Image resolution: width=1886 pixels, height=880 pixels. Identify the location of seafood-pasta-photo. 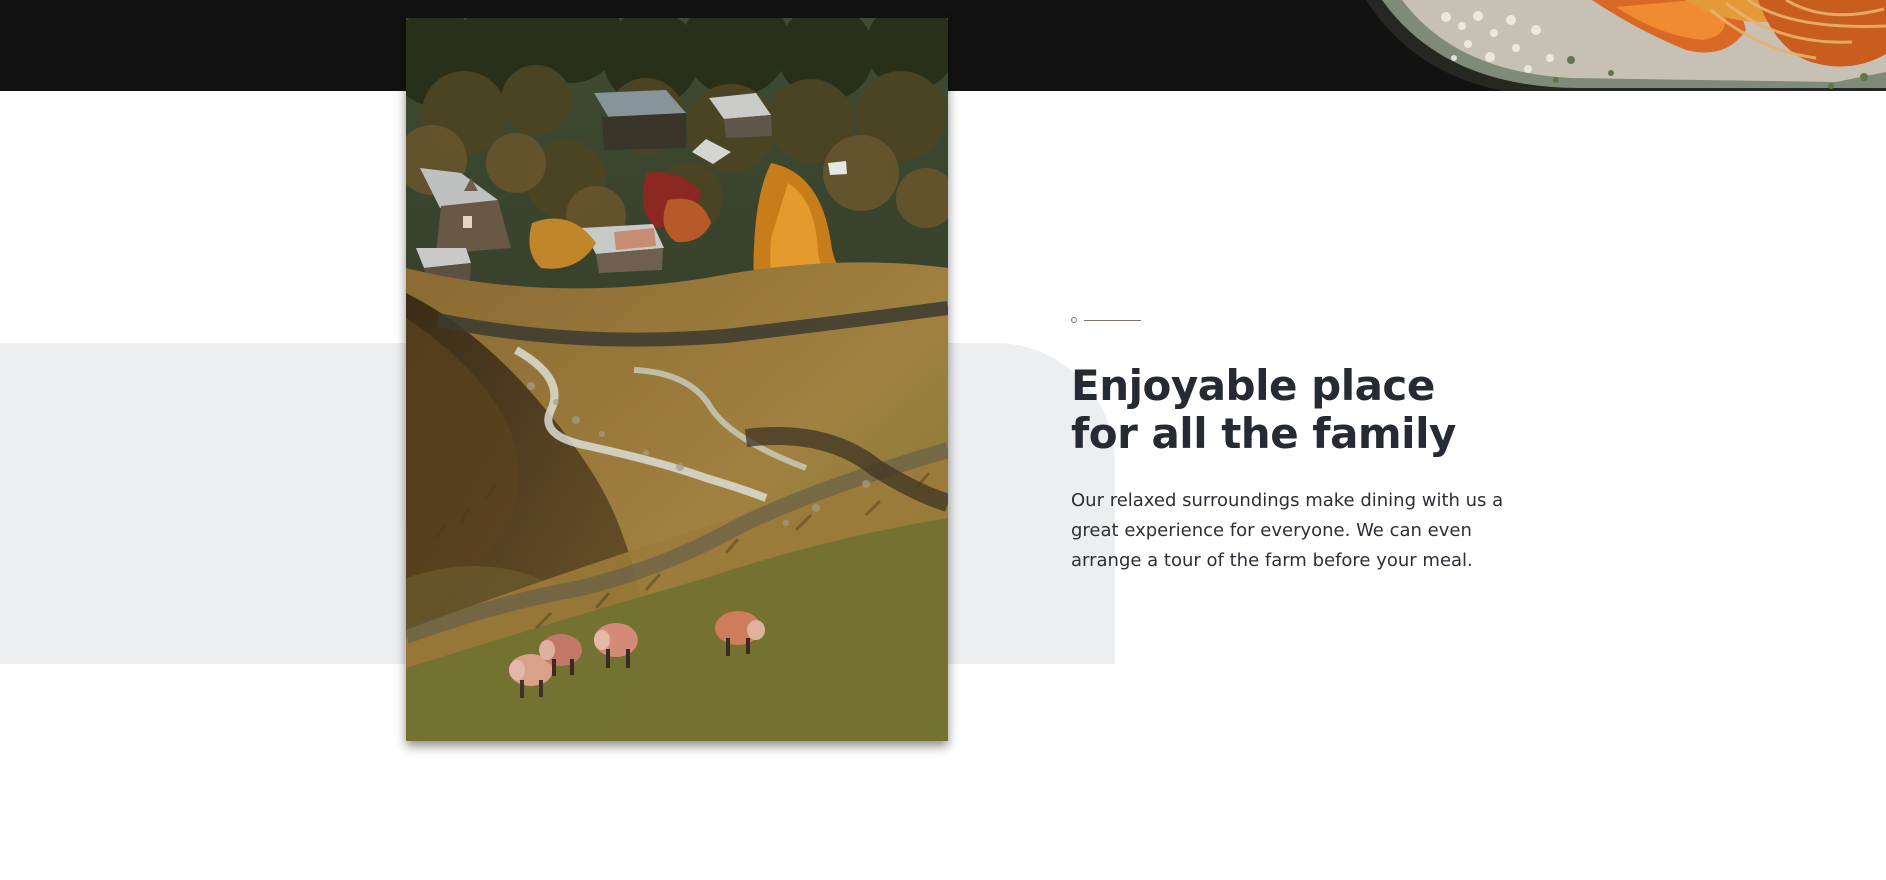
(1626, 45).